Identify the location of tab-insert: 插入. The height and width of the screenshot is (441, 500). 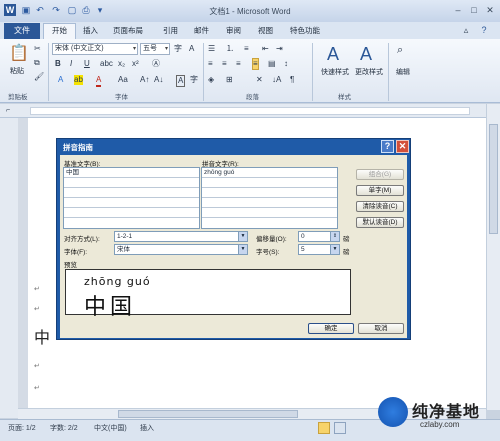
(90, 30).